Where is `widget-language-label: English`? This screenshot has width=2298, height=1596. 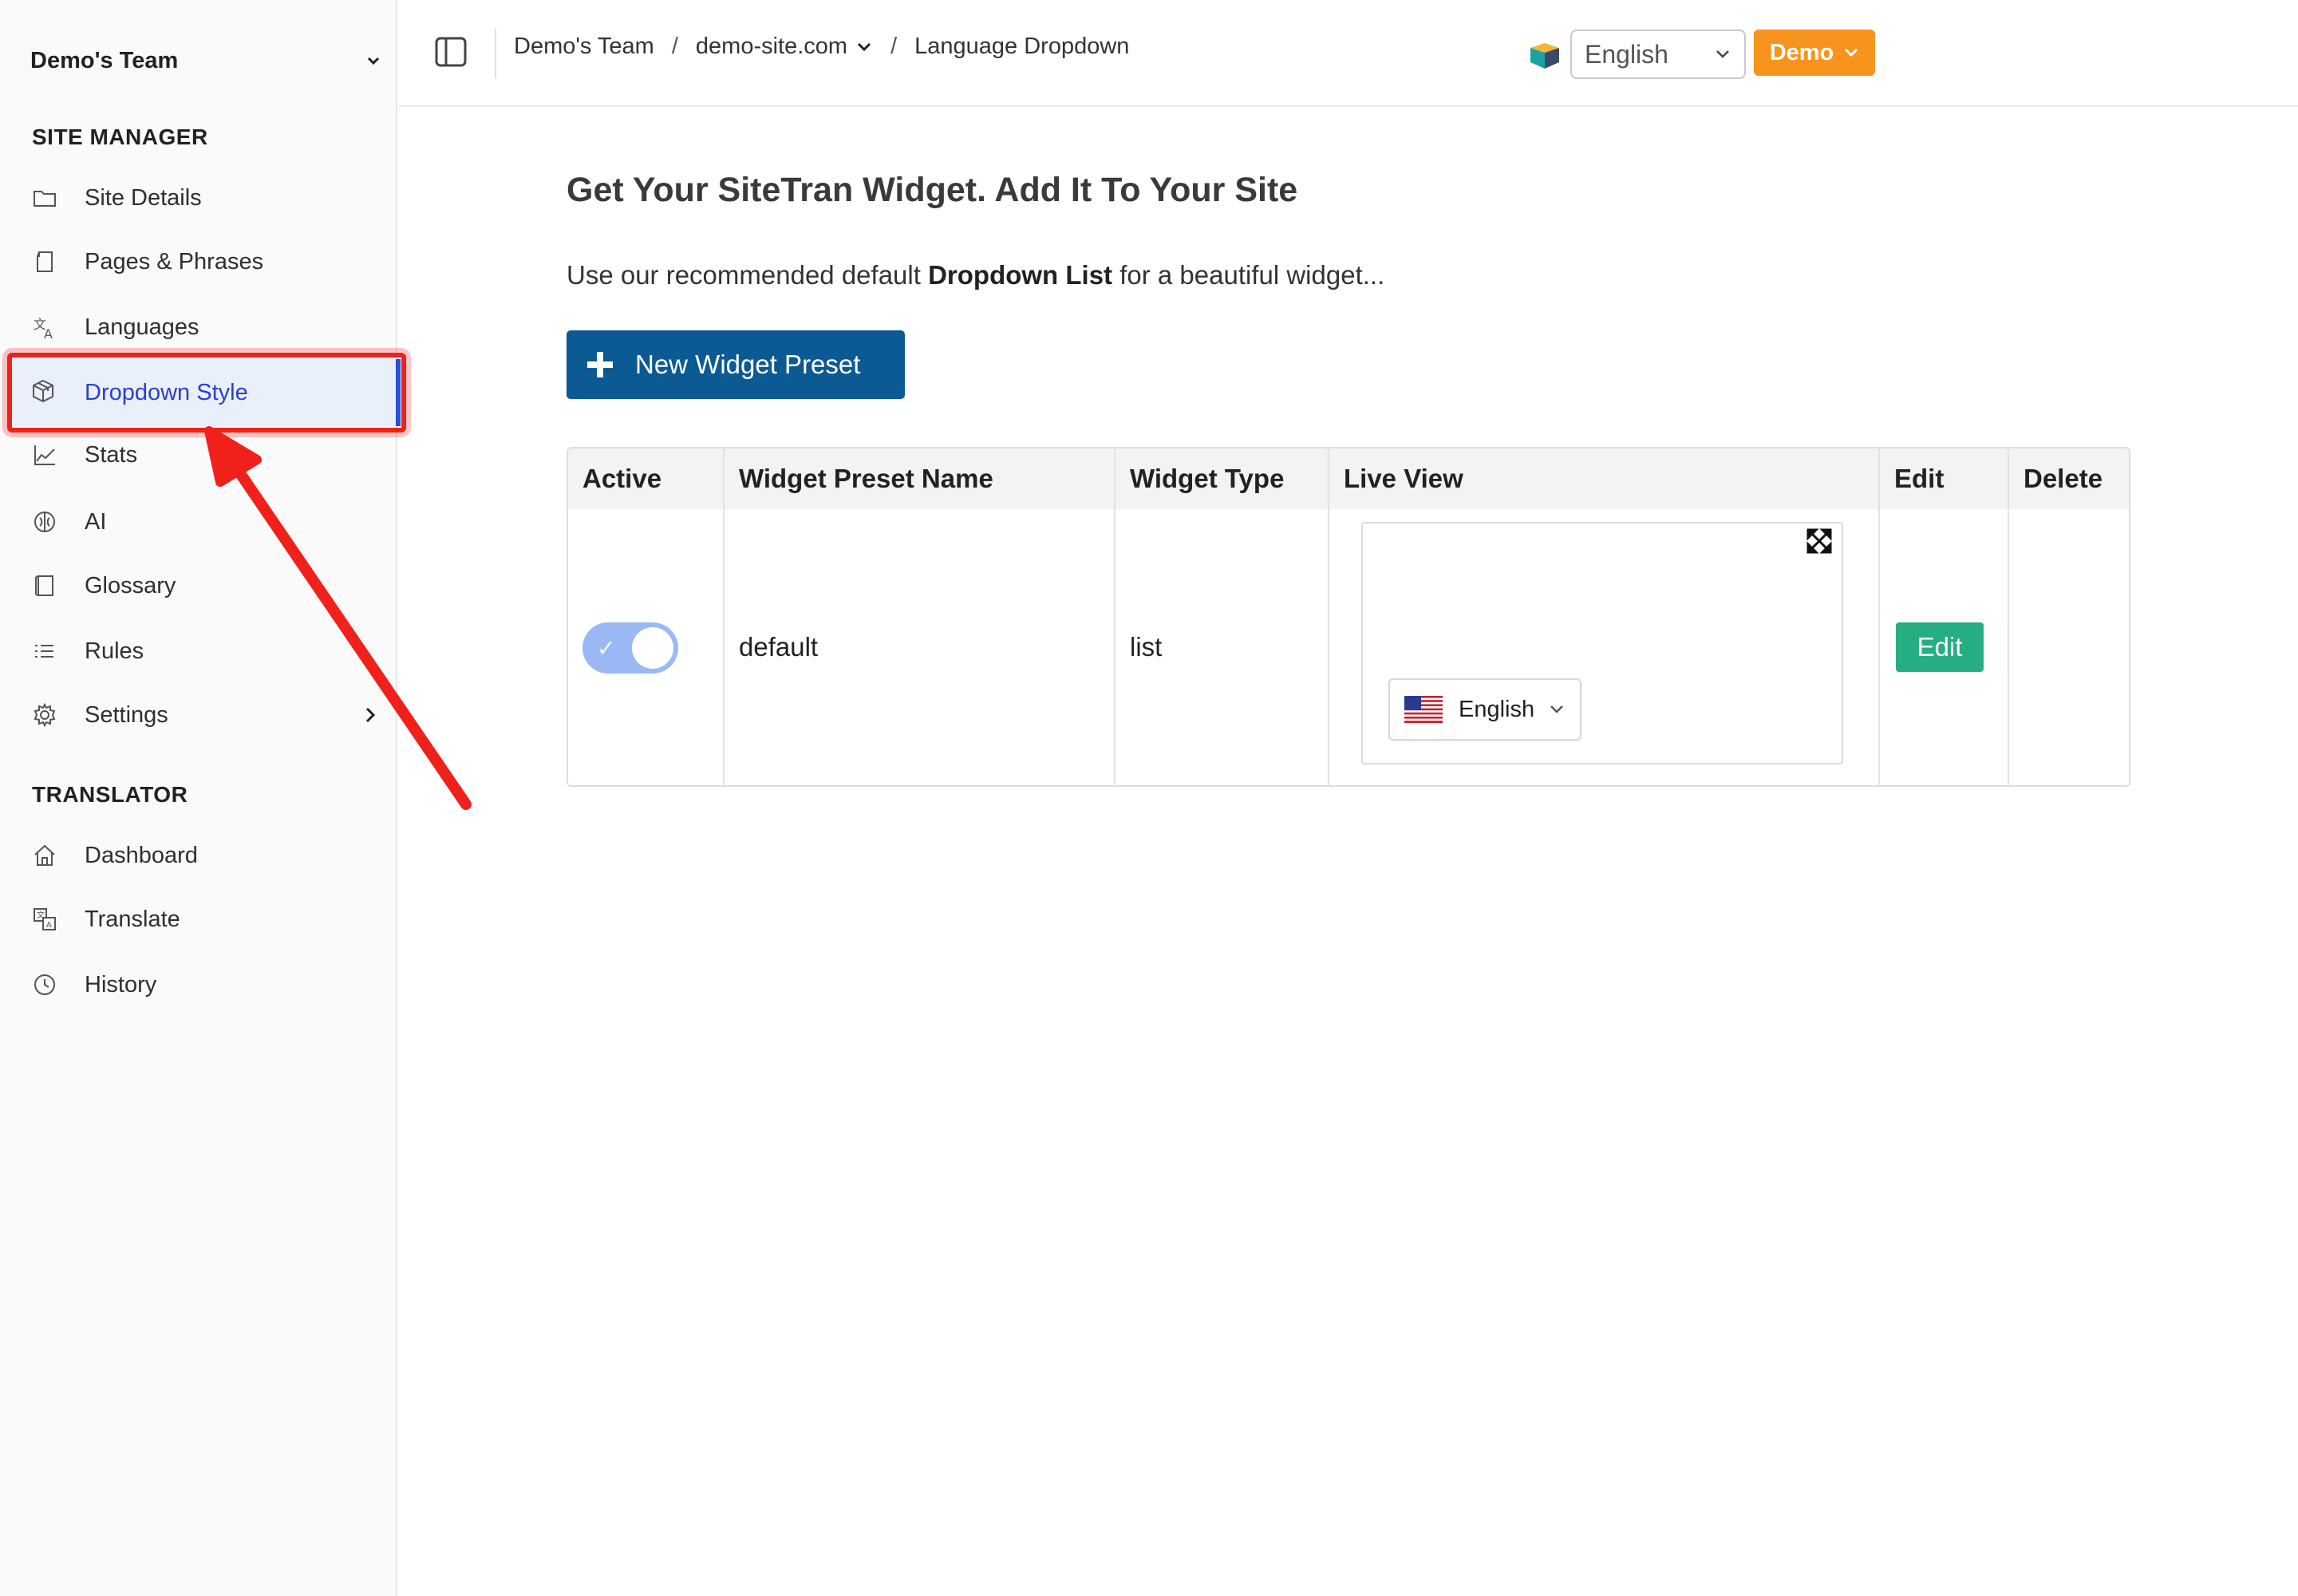 widget-language-label: English is located at coordinates (1497, 709).